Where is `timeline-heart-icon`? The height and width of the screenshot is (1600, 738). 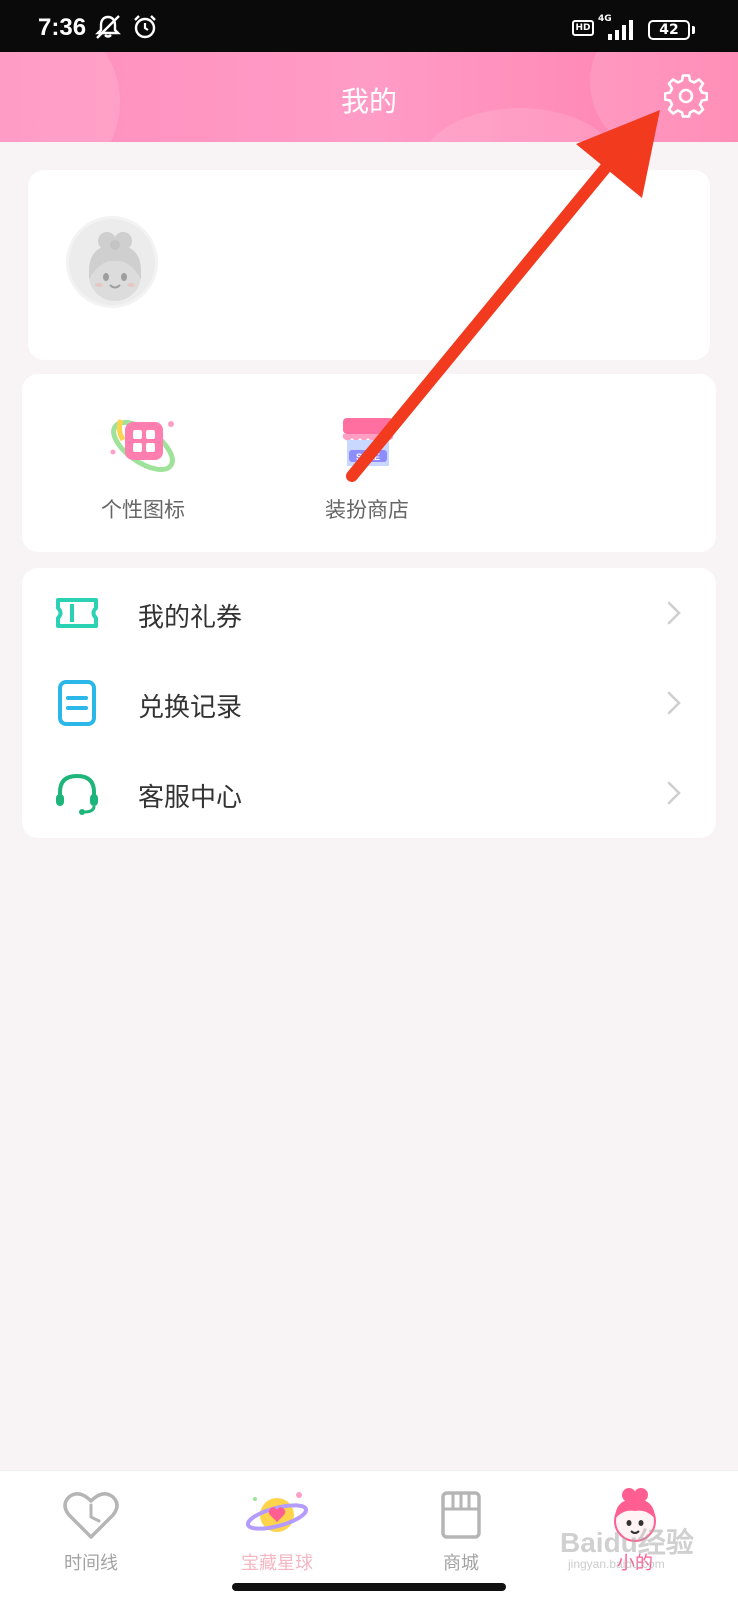 timeline-heart-icon is located at coordinates (91, 1515).